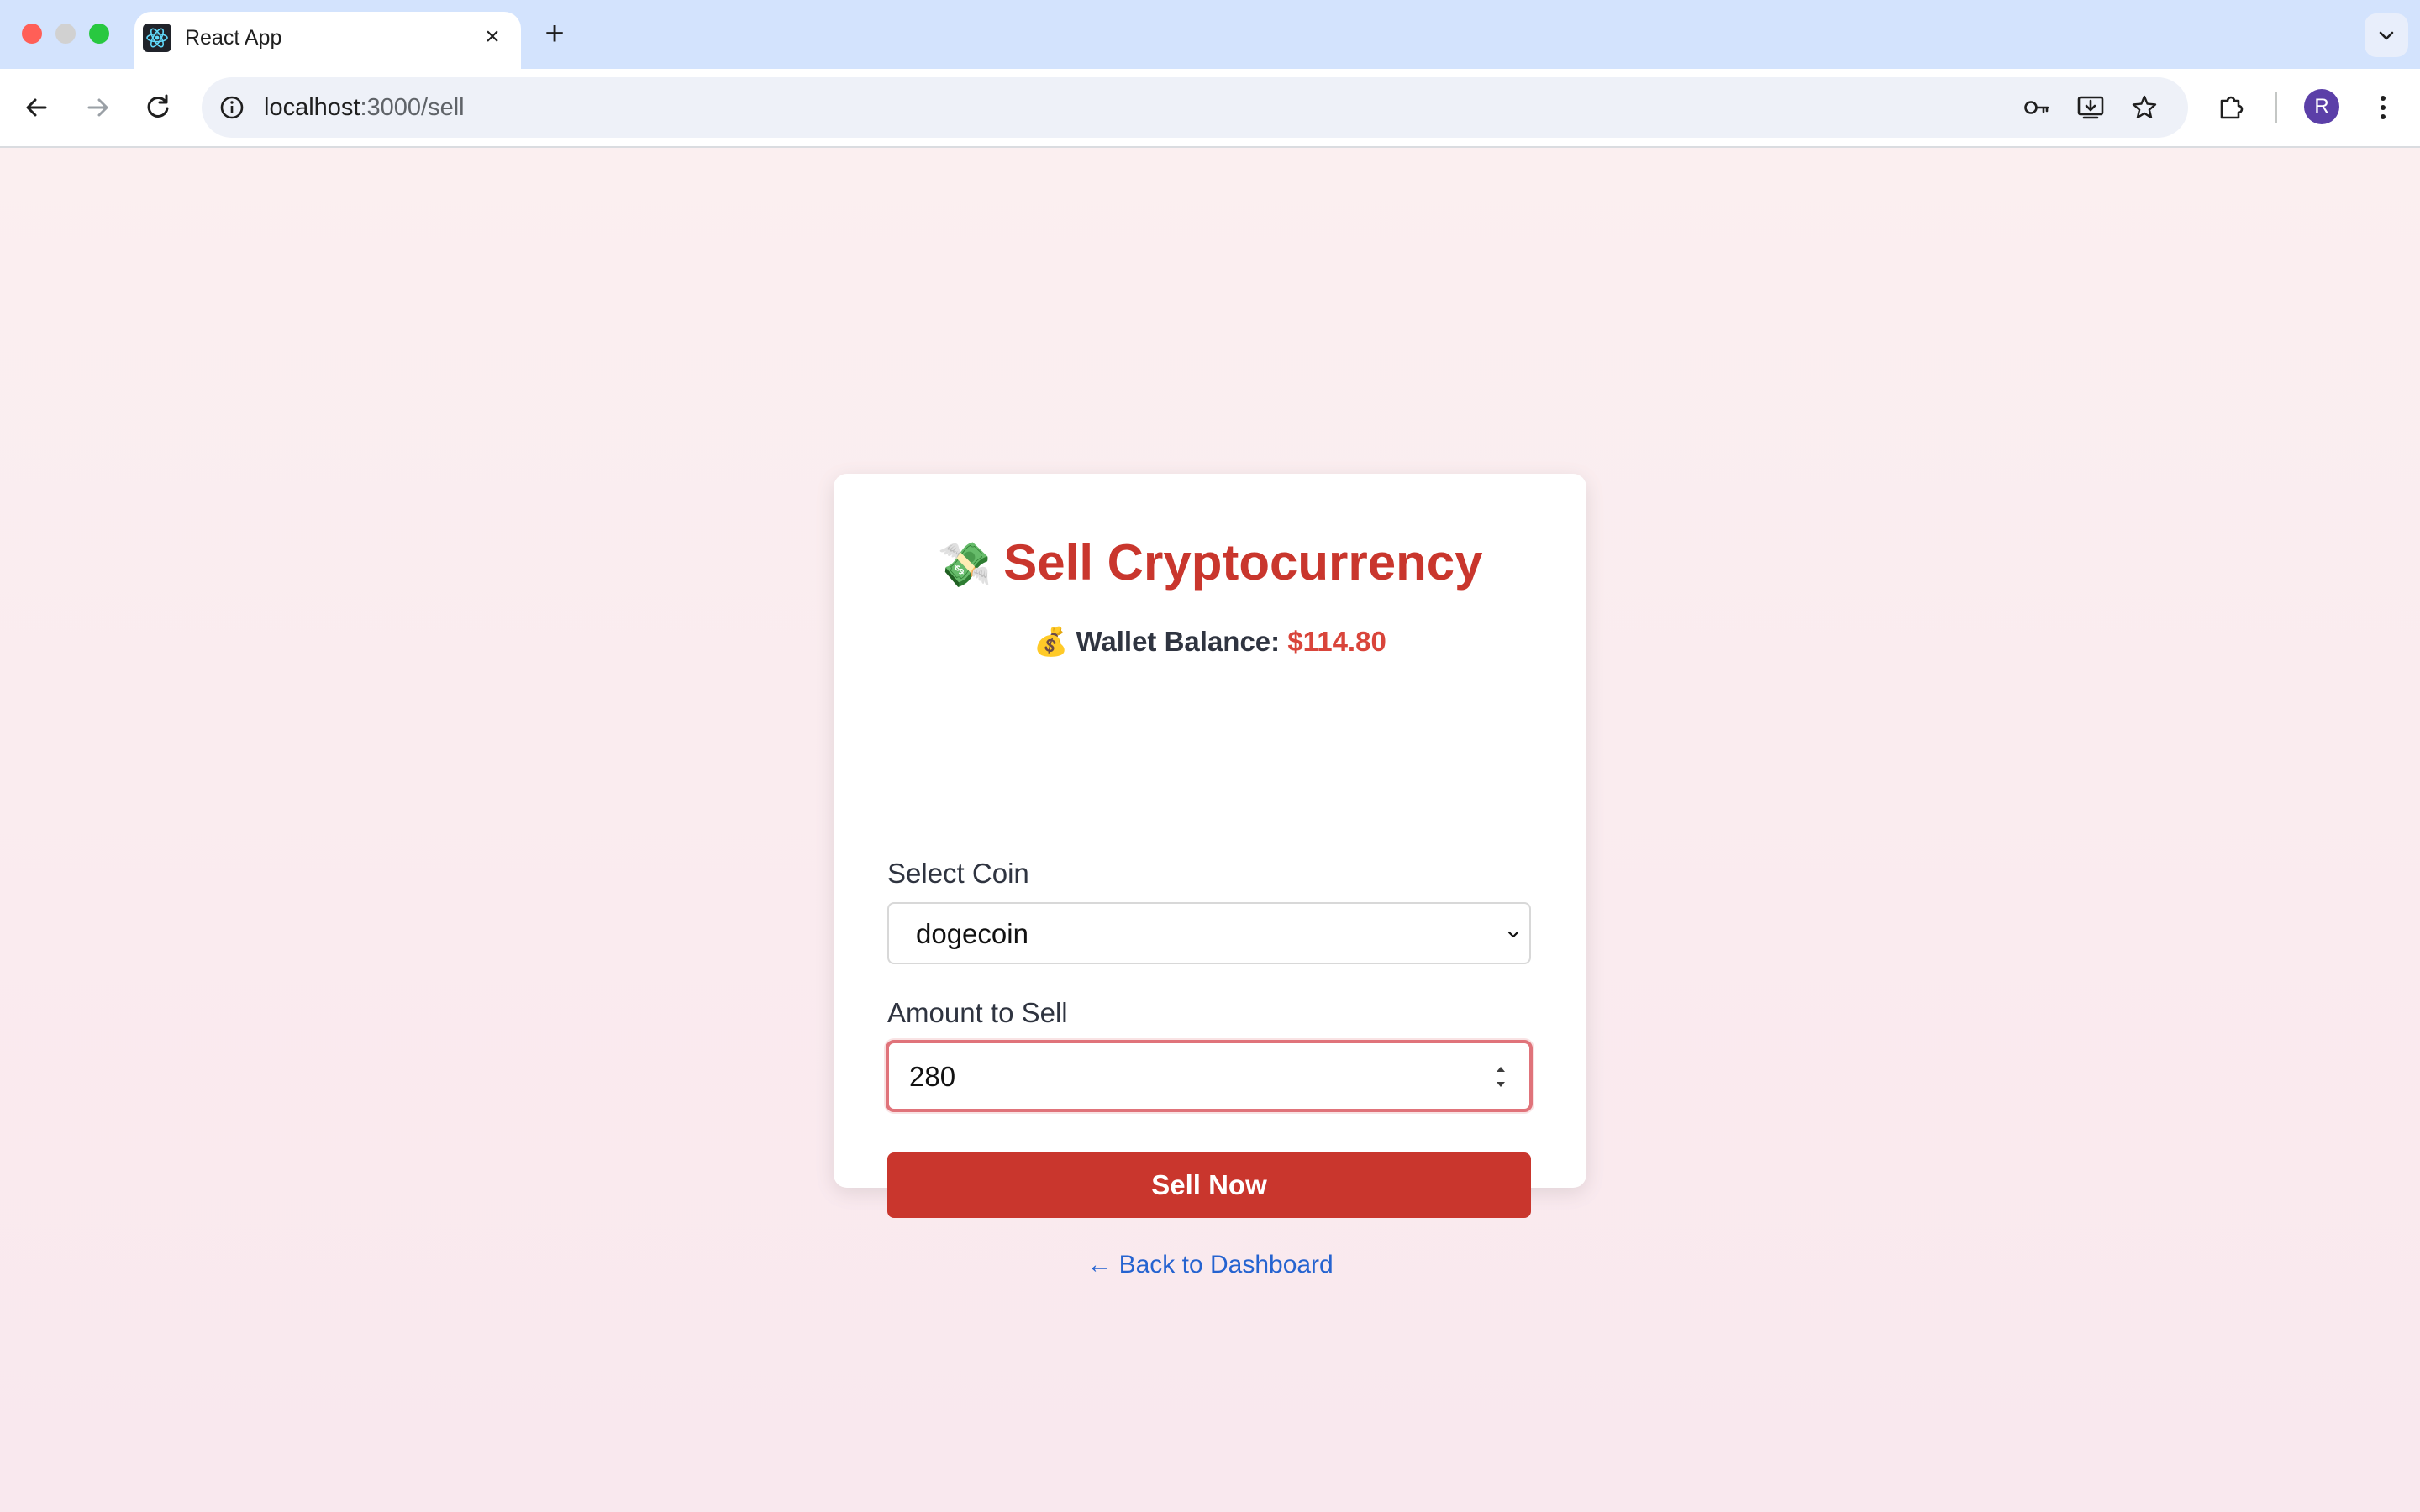 The image size is (2420, 1512). Describe the element at coordinates (2090, 107) in the screenshot. I see `install-app-icon` at that location.